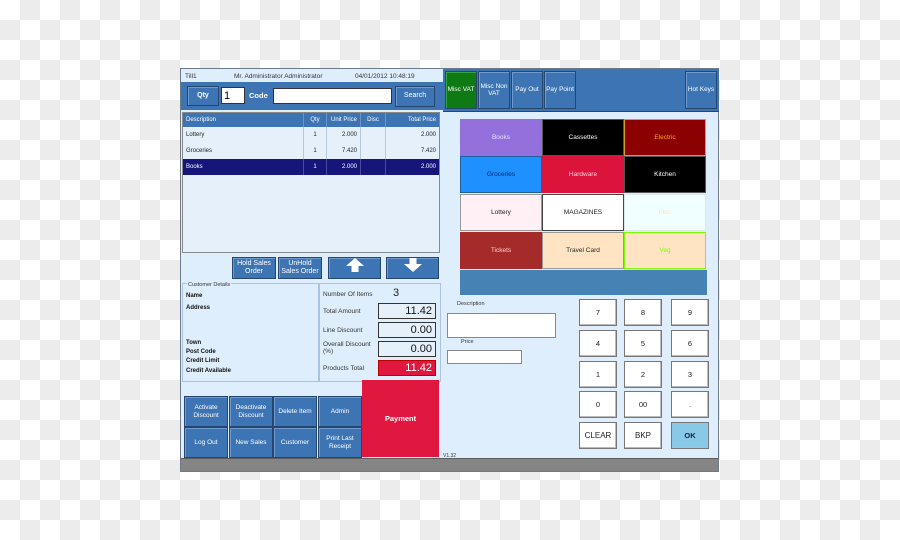 The height and width of the screenshot is (540, 900). What do you see at coordinates (643, 435) in the screenshot?
I see `key-backspace: BKP` at bounding box center [643, 435].